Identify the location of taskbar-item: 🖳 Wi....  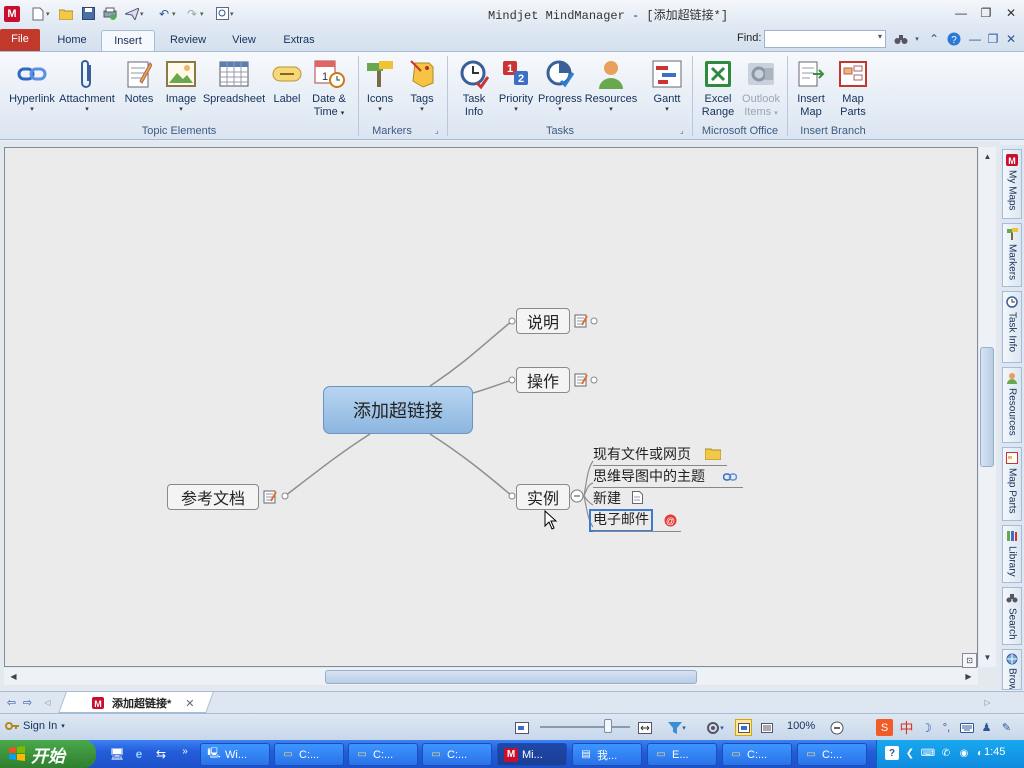
(235, 754).